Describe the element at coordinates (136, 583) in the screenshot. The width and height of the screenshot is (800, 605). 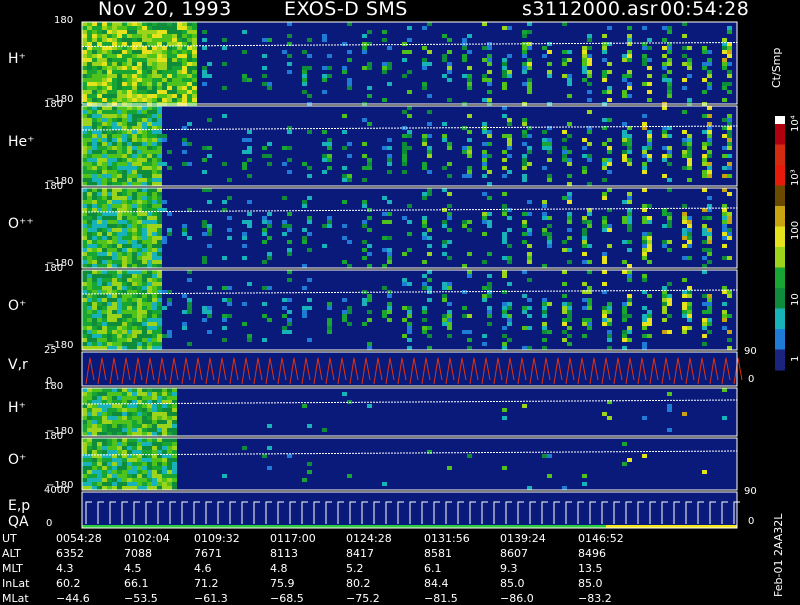
I see `ephemeris-cell: 66.1` at that location.